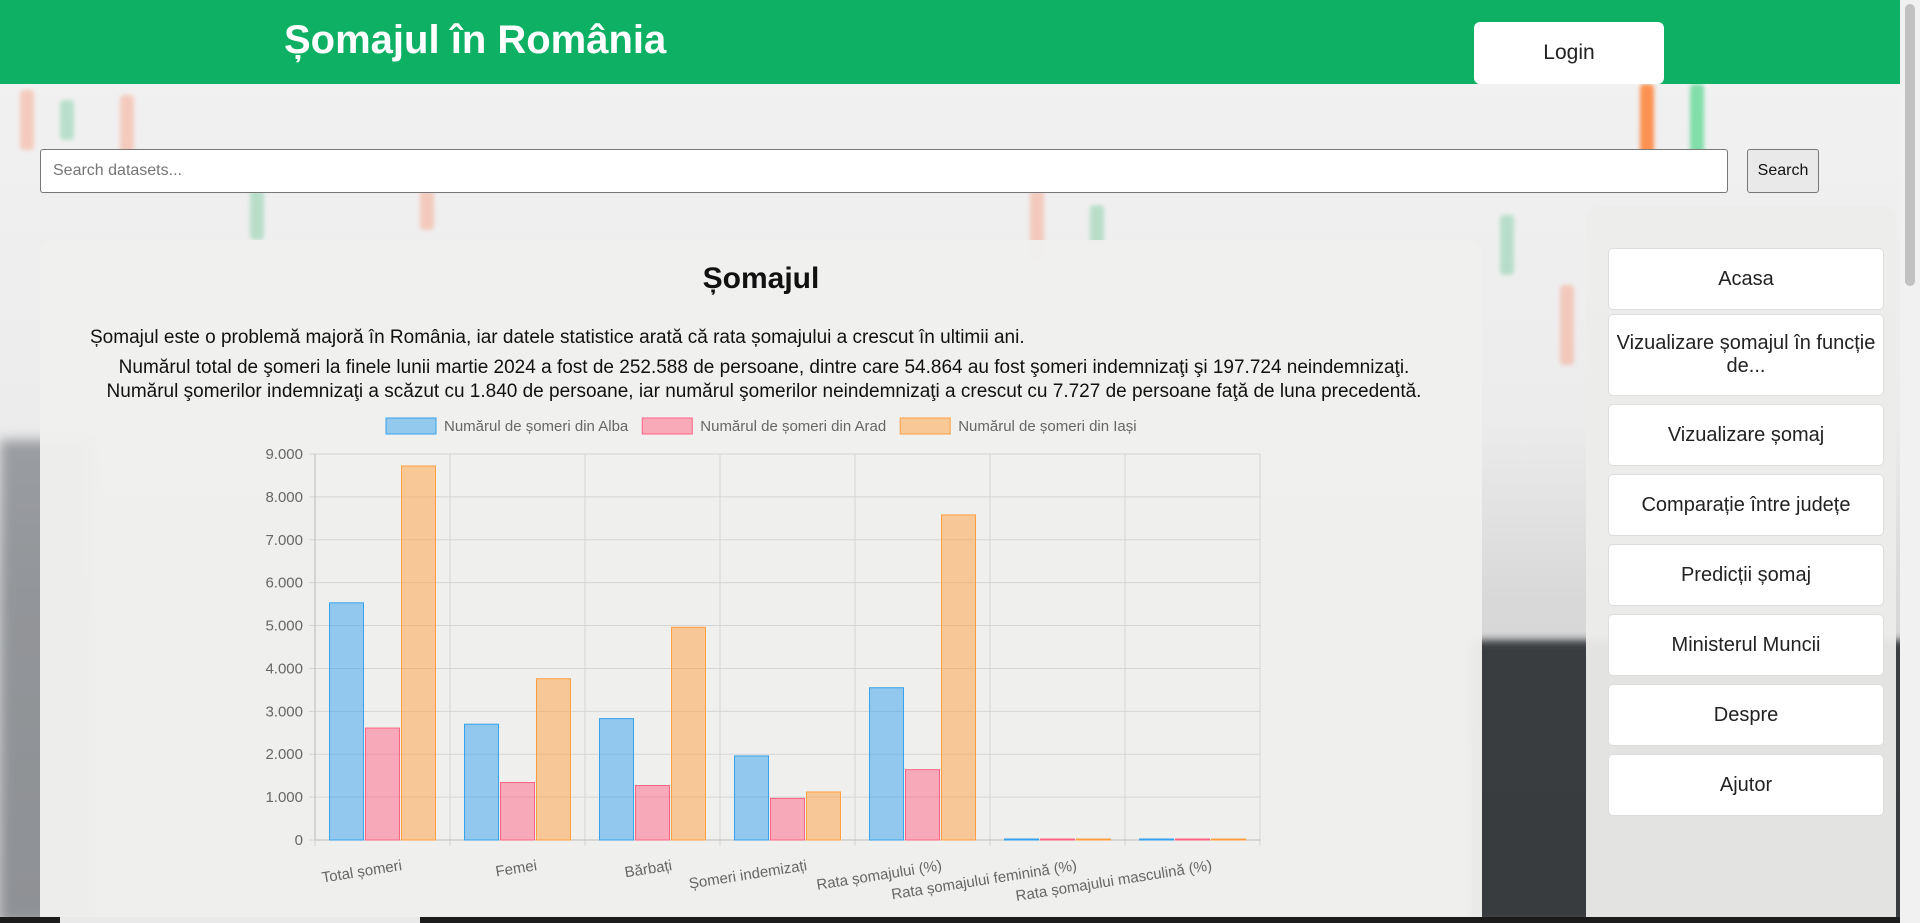 This screenshot has width=1920, height=923. Describe the element at coordinates (516, 868) in the screenshot. I see `x-tick-label: Femei` at that location.